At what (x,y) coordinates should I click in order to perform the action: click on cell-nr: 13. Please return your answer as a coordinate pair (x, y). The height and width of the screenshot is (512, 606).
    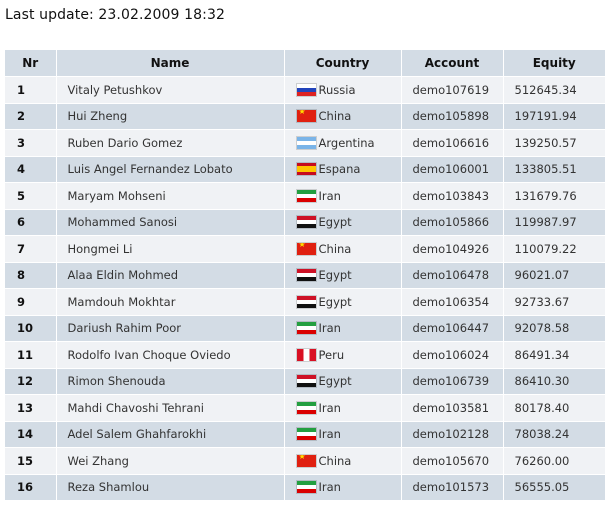
    Looking at the image, I should click on (31, 408).